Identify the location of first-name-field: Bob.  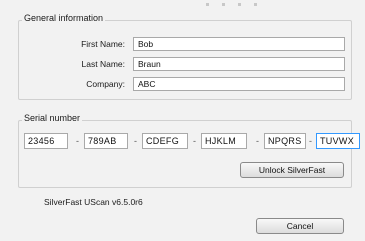
(239, 44).